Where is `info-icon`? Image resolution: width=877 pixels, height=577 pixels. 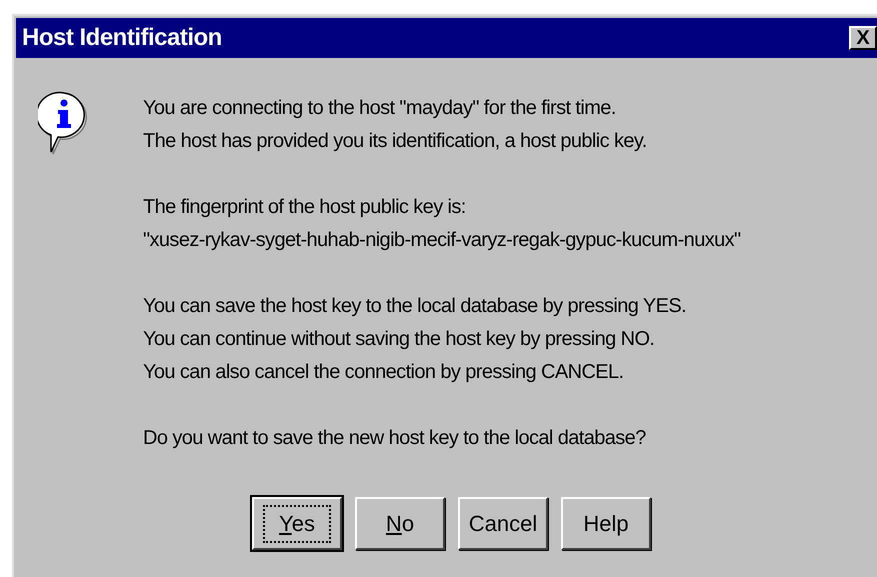
info-icon is located at coordinates (64, 123).